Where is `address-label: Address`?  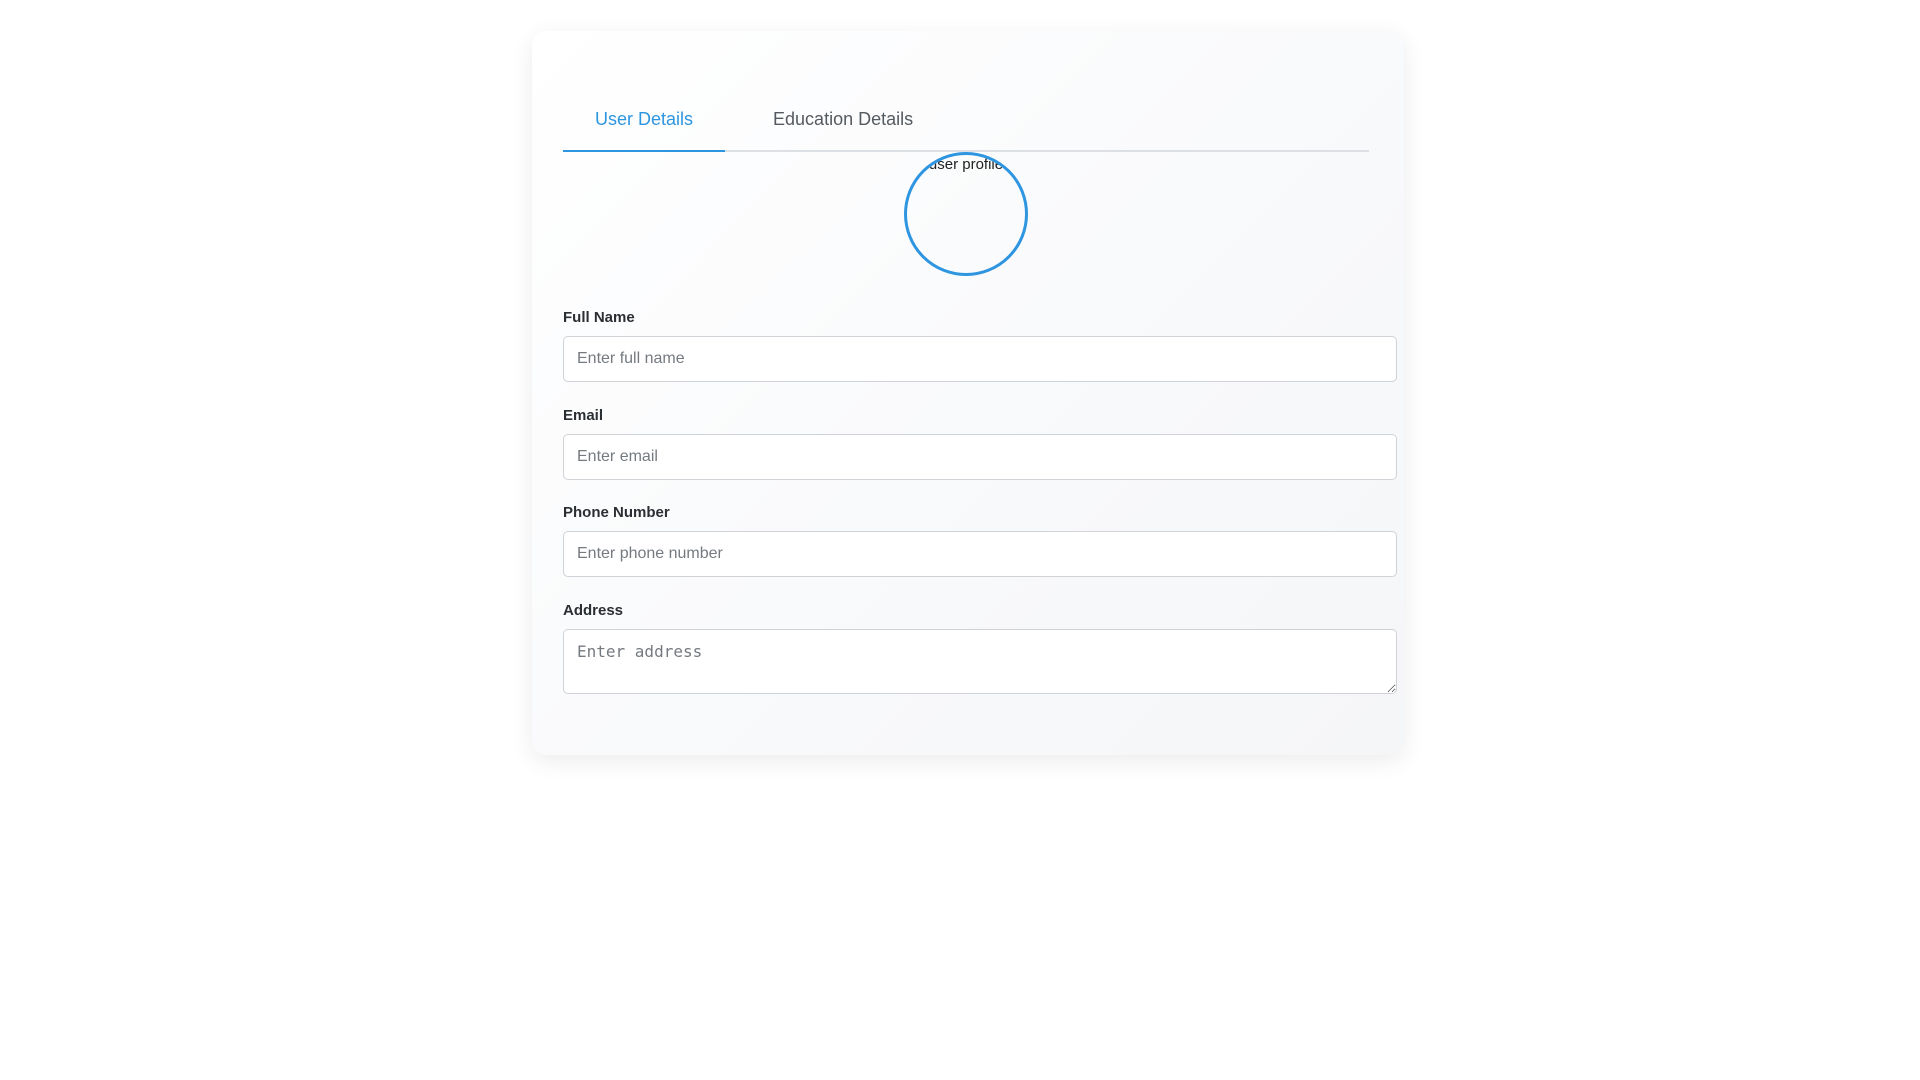
address-label: Address is located at coordinates (593, 610).